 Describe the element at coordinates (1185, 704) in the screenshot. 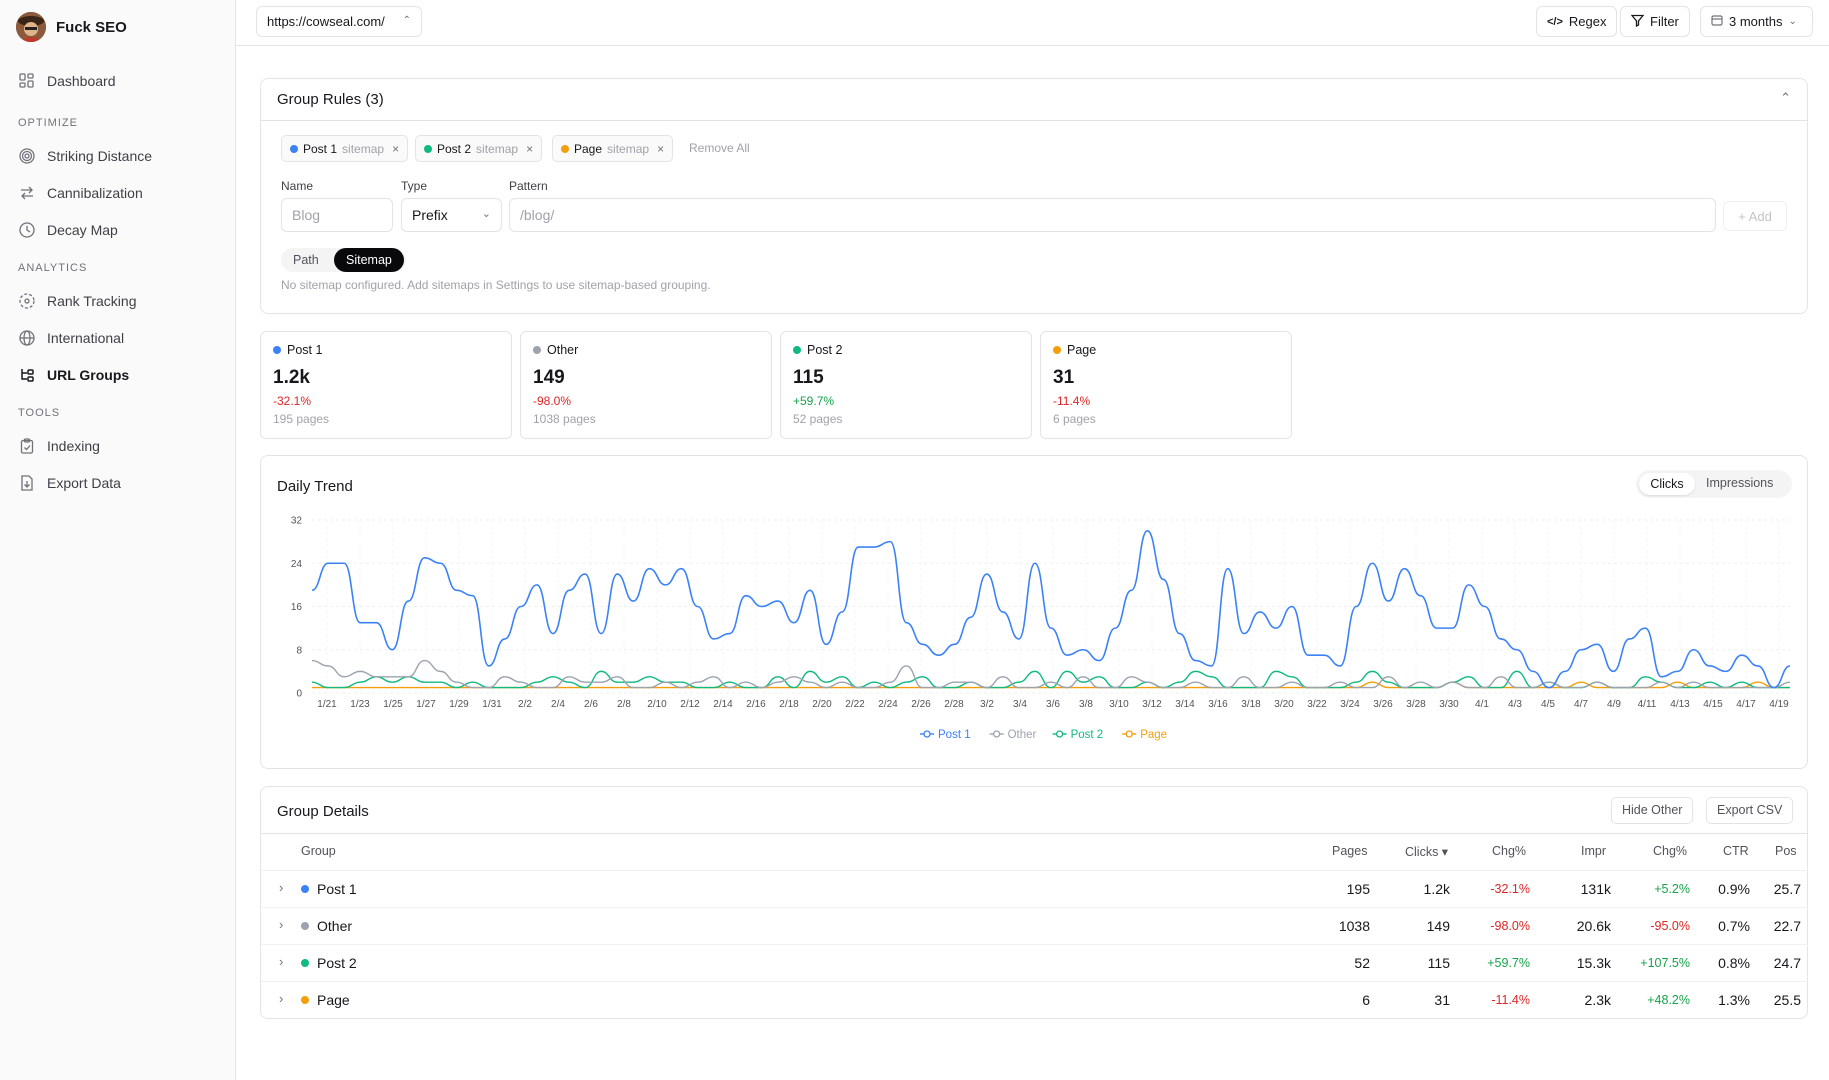

I see `x-tick-label: 3/14` at that location.